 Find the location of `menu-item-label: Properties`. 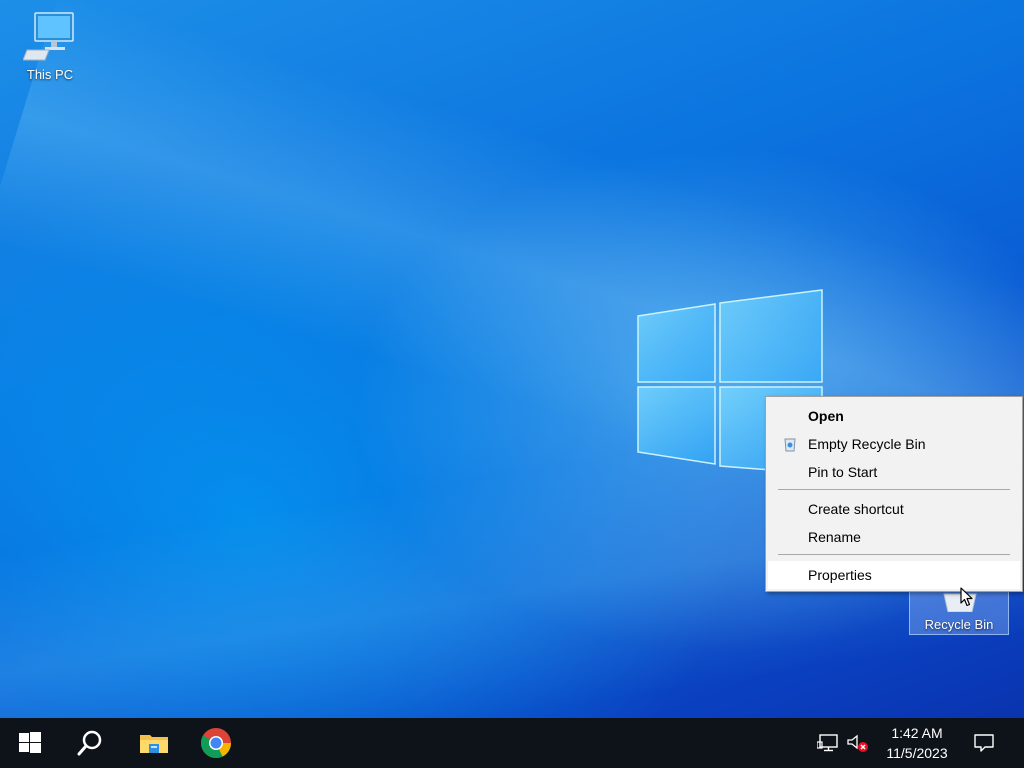

menu-item-label: Properties is located at coordinates (840, 575).